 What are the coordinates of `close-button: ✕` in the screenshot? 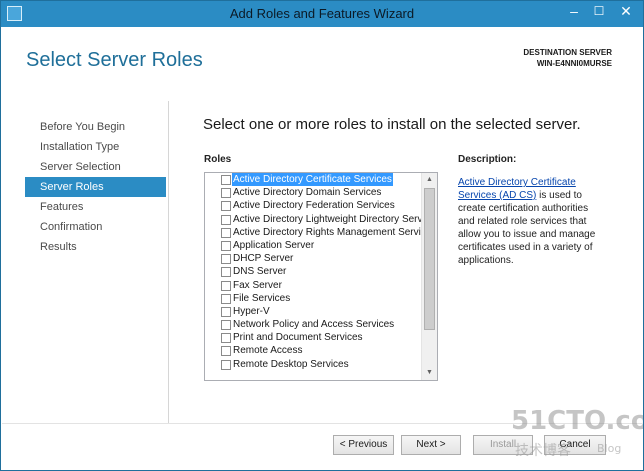 It's located at (626, 12).